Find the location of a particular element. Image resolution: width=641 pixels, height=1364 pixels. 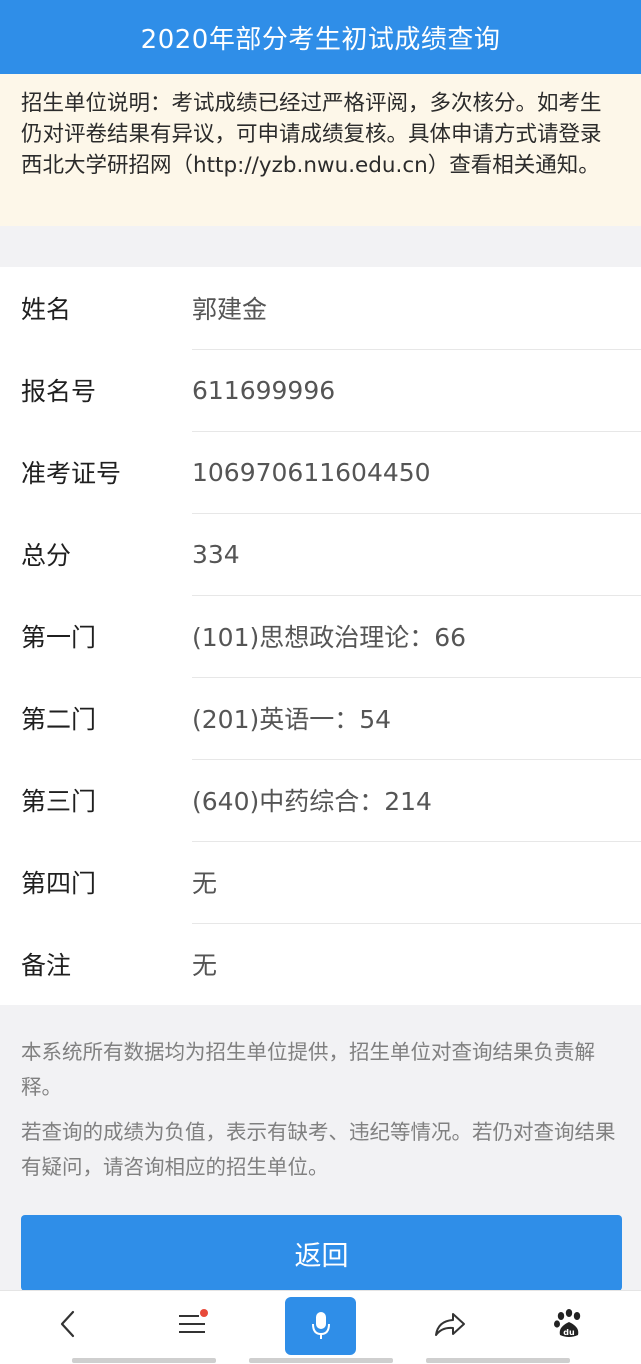

row-value: 郭建金 is located at coordinates (230, 309).